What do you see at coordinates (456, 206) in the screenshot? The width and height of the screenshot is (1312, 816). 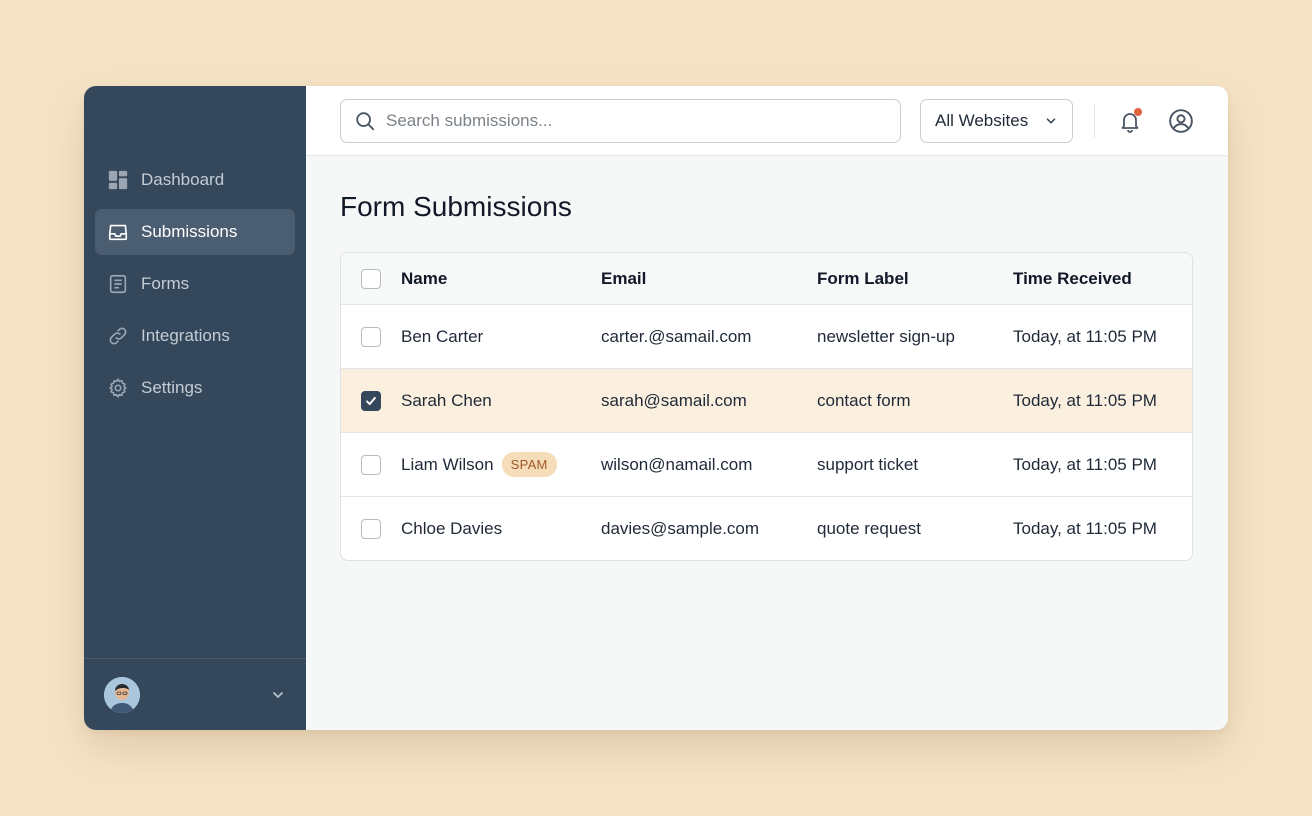 I see `page-title: Form Submissions` at bounding box center [456, 206].